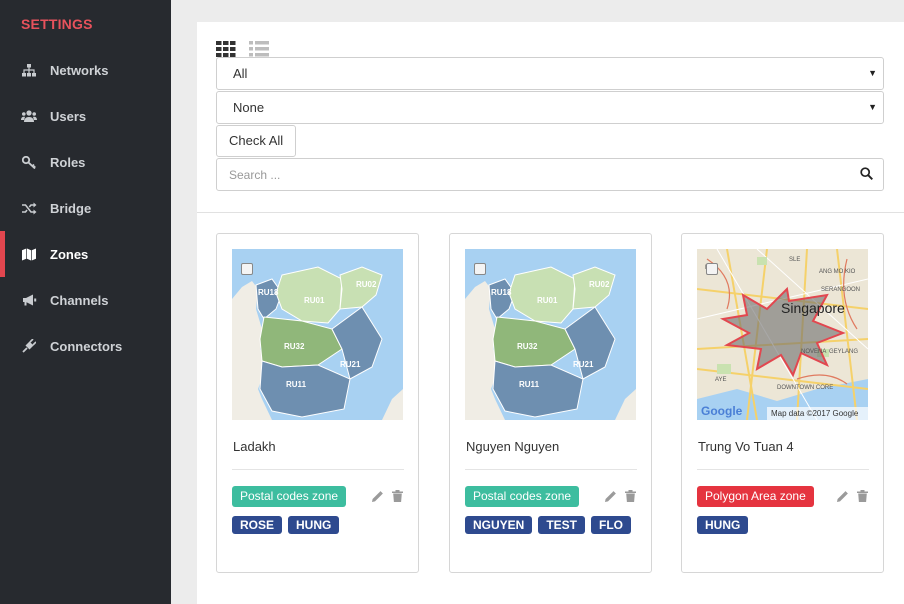 The width and height of the screenshot is (904, 604). Describe the element at coordinates (79, 300) in the screenshot. I see `sidebar-item-label: Channels` at that location.